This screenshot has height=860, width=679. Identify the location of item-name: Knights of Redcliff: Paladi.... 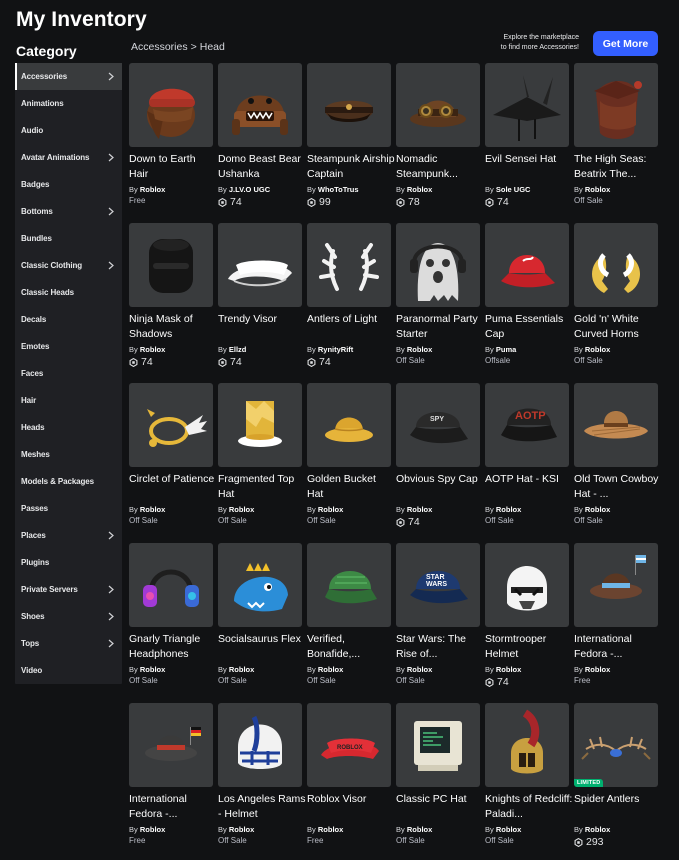
(529, 807).